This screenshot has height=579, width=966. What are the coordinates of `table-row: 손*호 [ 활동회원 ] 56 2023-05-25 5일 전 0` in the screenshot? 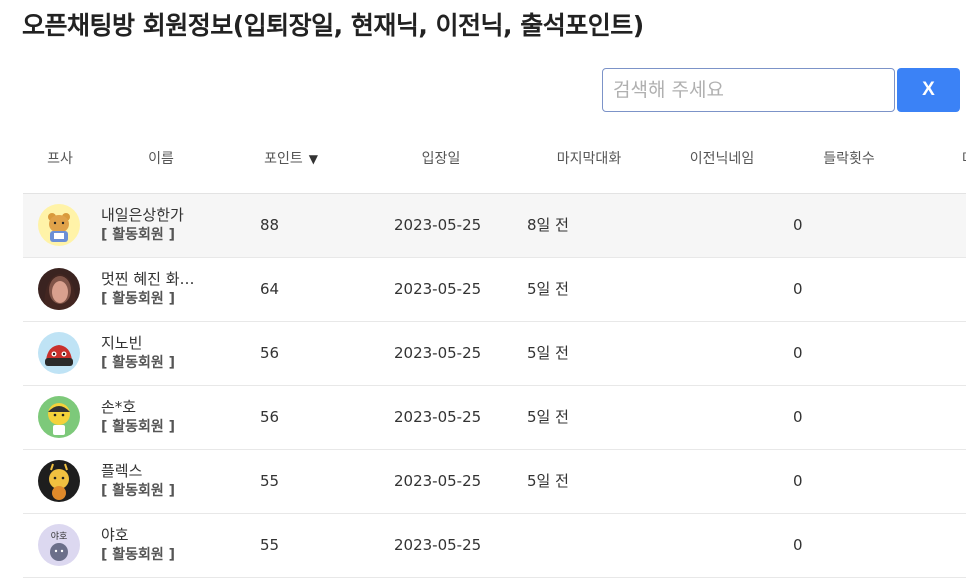 It's located at (494, 418).